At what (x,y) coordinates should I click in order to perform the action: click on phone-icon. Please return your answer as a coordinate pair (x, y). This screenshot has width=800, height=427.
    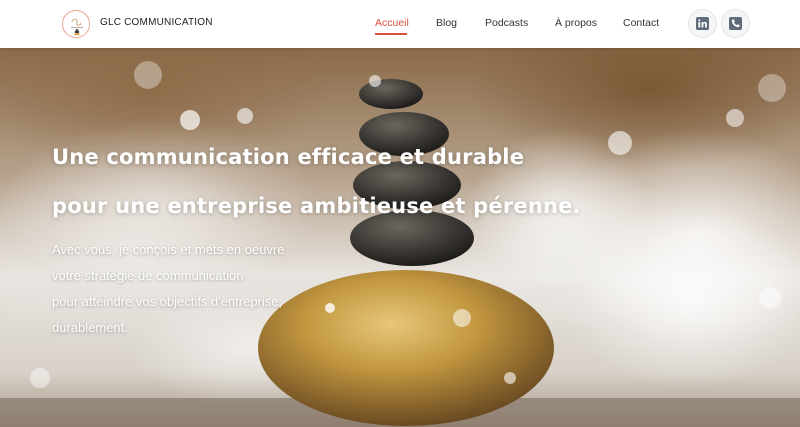
    Looking at the image, I should click on (735, 23).